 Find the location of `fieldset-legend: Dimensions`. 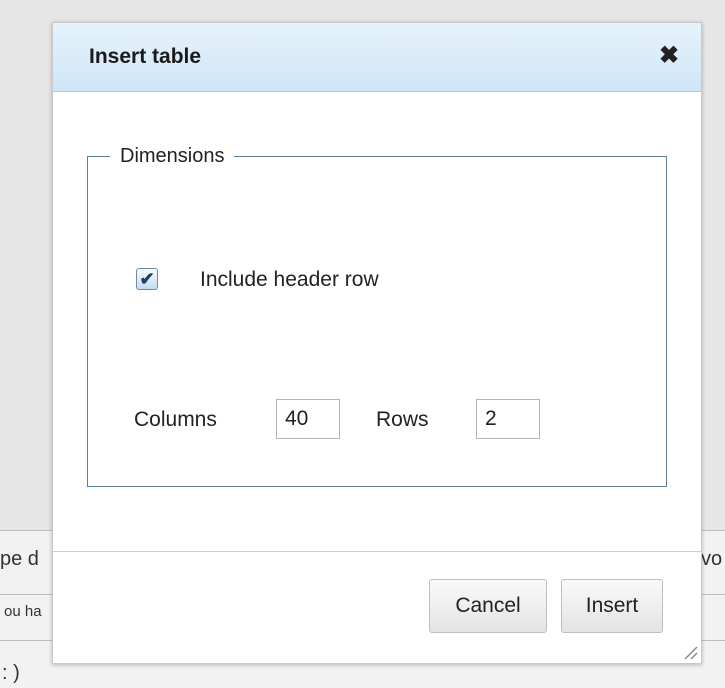

fieldset-legend: Dimensions is located at coordinates (172, 156).